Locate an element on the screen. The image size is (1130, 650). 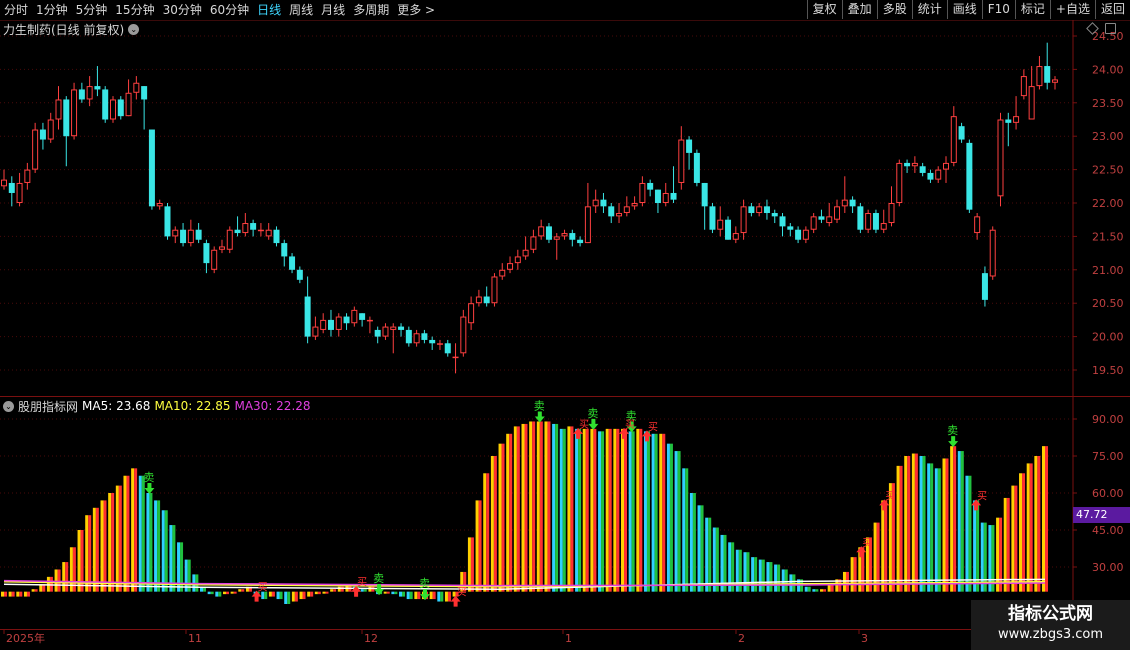
stock-title-row: 力生制药(日线 前复权) ⌄ is located at coordinates (71, 29).